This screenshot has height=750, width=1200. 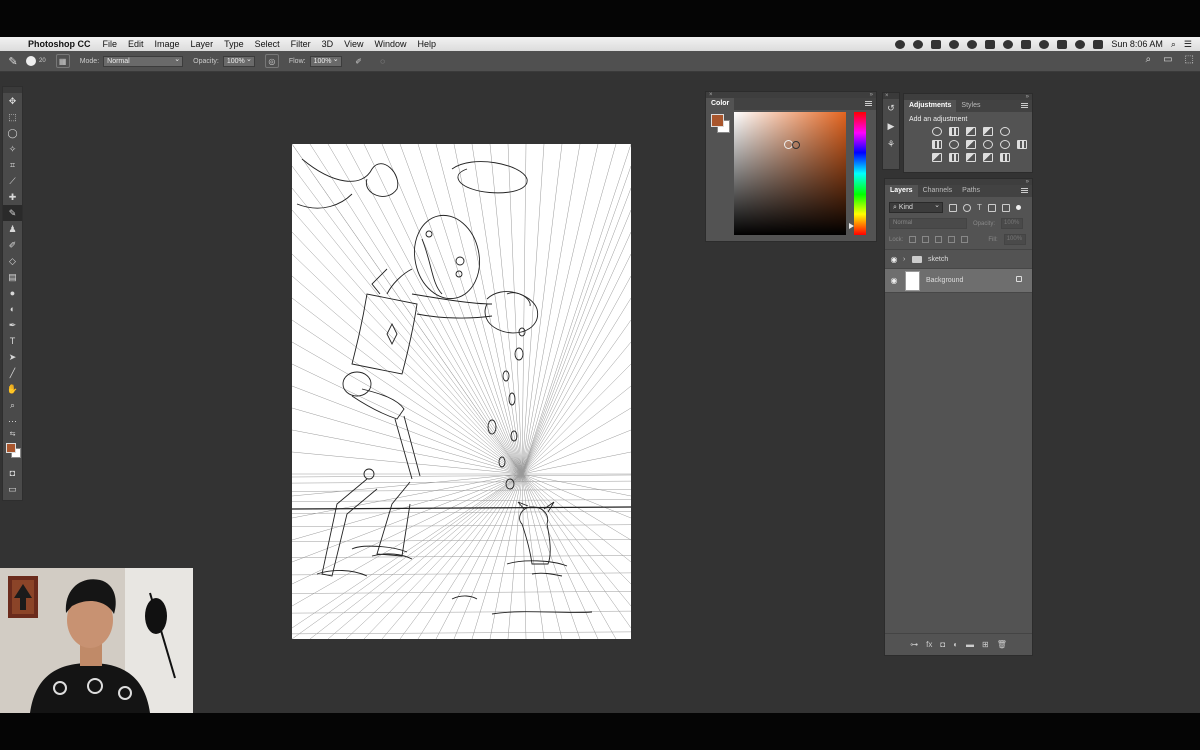 I want to click on gradient-map-icon, so click(x=1005, y=157).